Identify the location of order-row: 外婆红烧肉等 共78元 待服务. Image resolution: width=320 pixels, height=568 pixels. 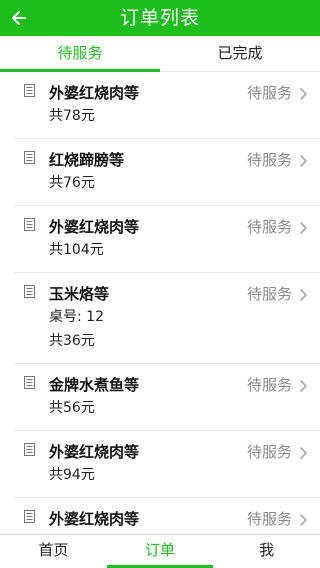
(167, 105).